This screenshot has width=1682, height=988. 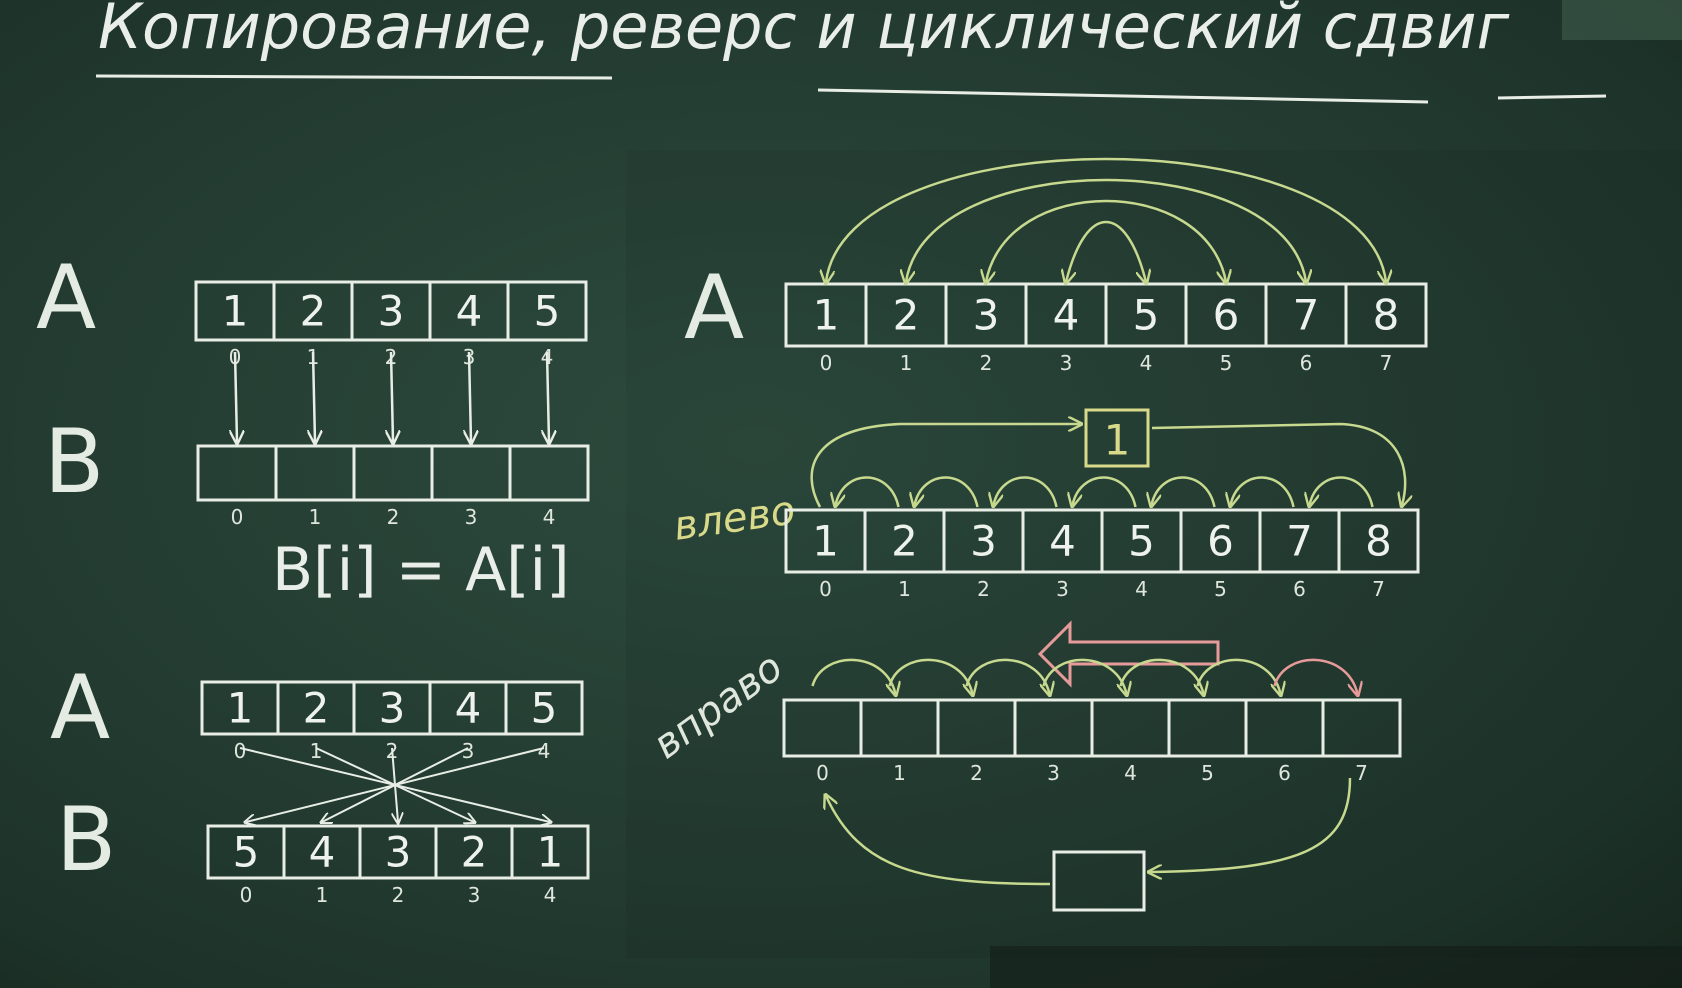 I want to click on temp-box-value: 1, so click(x=1117, y=440).